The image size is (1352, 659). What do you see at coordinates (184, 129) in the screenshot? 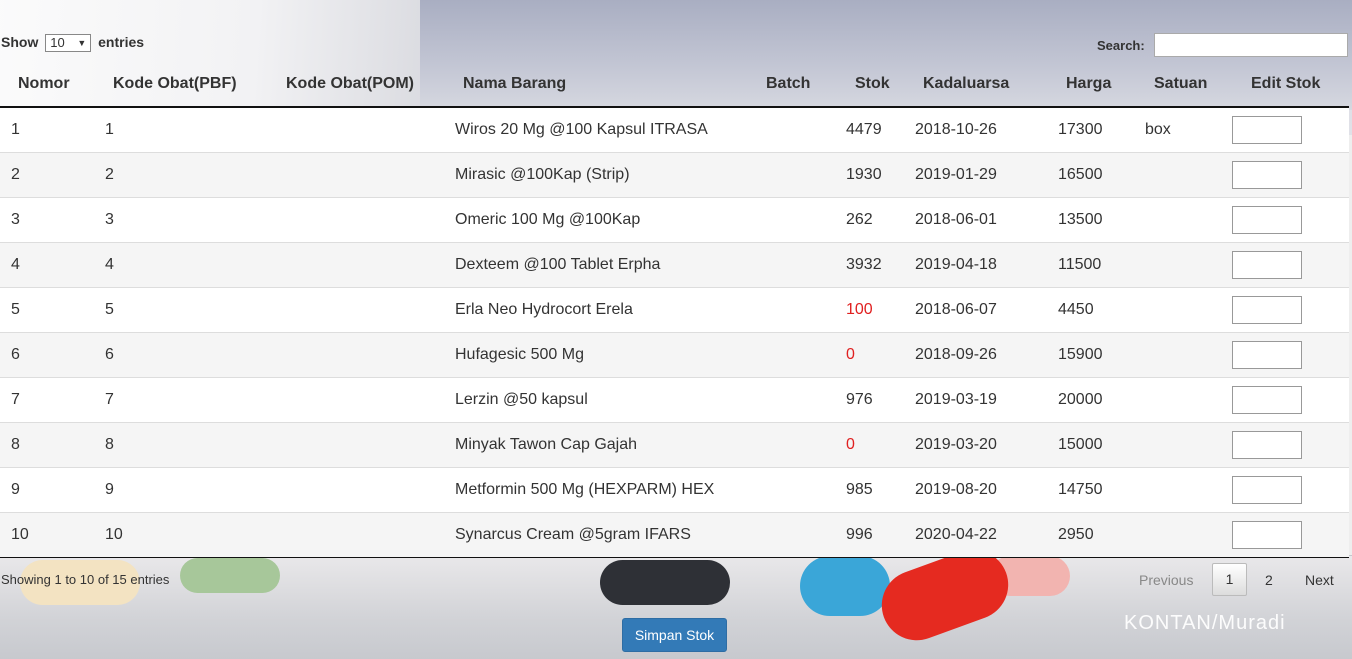
I see `cell-kode-pbf: 1` at bounding box center [184, 129].